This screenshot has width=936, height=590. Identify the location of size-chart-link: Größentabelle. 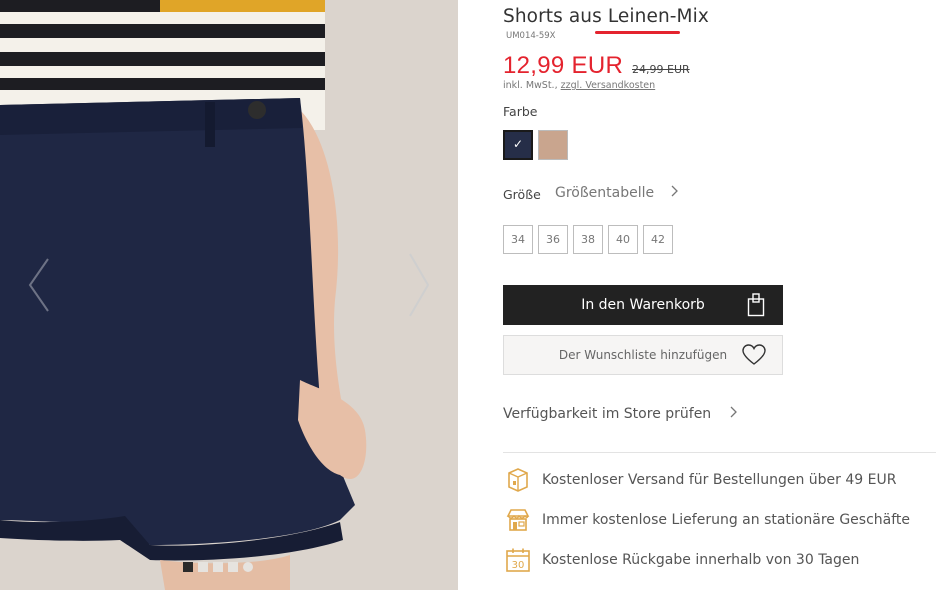
(617, 193).